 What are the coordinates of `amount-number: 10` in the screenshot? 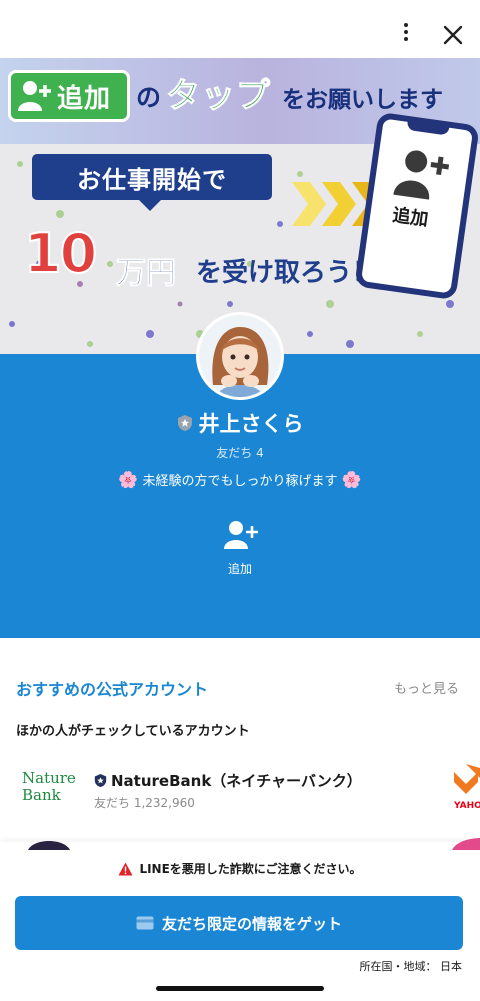 It's located at (60, 253).